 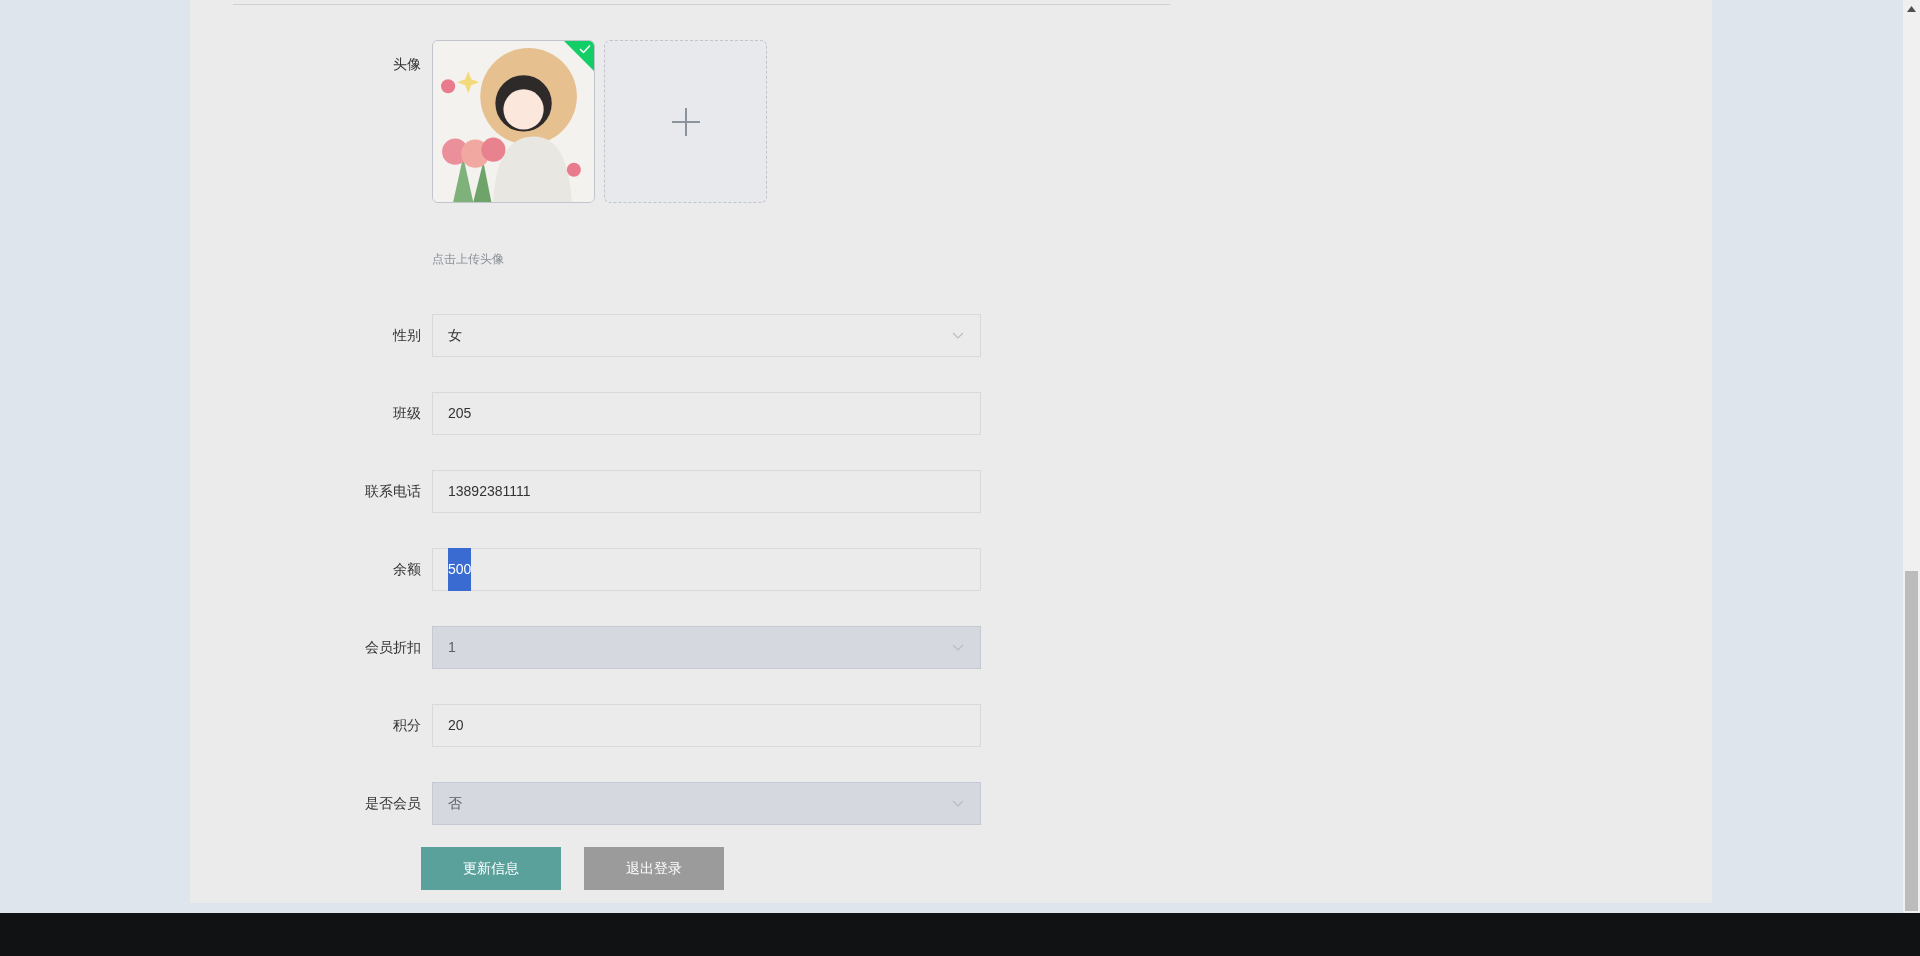 What do you see at coordinates (460, 569) in the screenshot?
I see `field-value: 500` at bounding box center [460, 569].